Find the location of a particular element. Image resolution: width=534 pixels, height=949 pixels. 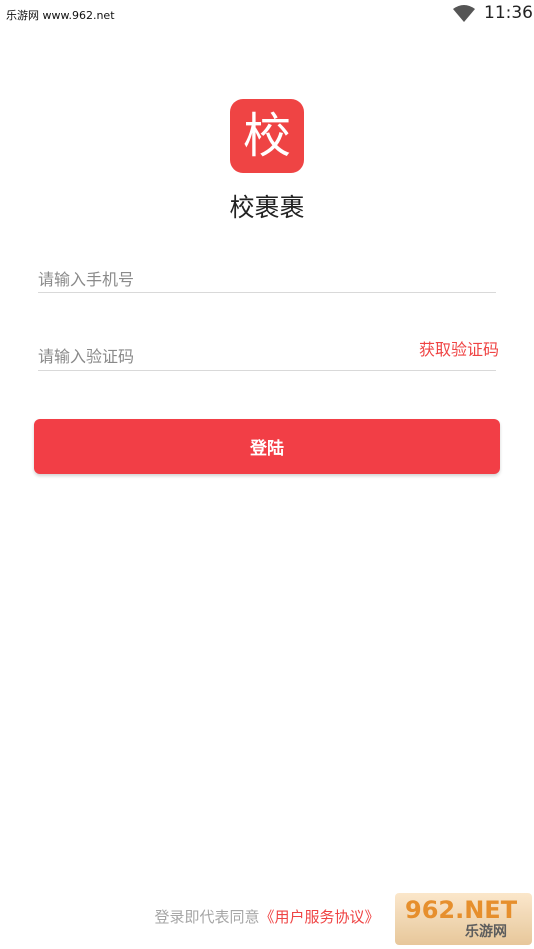

status-bar: 乐游网 www.962.net 11:36 is located at coordinates (267, 14).